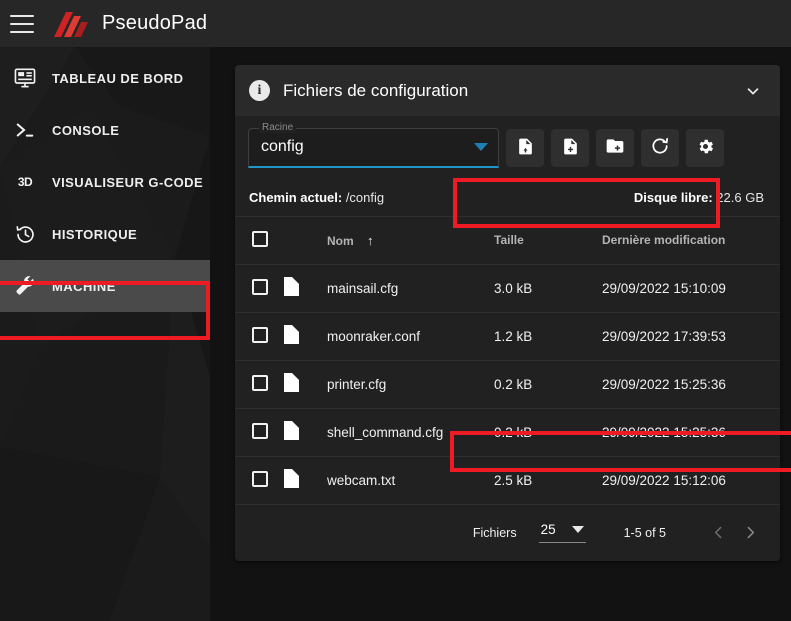 The image size is (791, 621). I want to click on sidebar-item-console: CONSOLE, so click(105, 130).